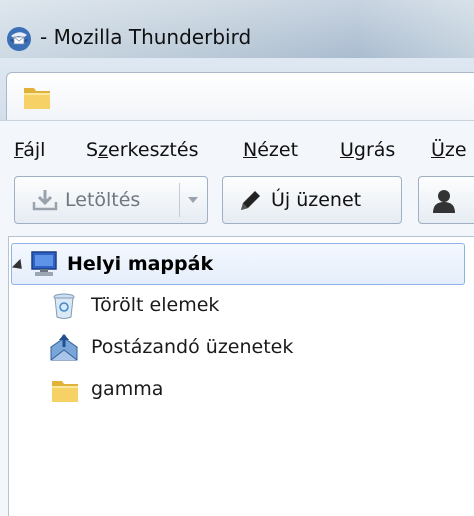 The image size is (474, 516). What do you see at coordinates (19, 39) in the screenshot?
I see `thunderbird-icon` at bounding box center [19, 39].